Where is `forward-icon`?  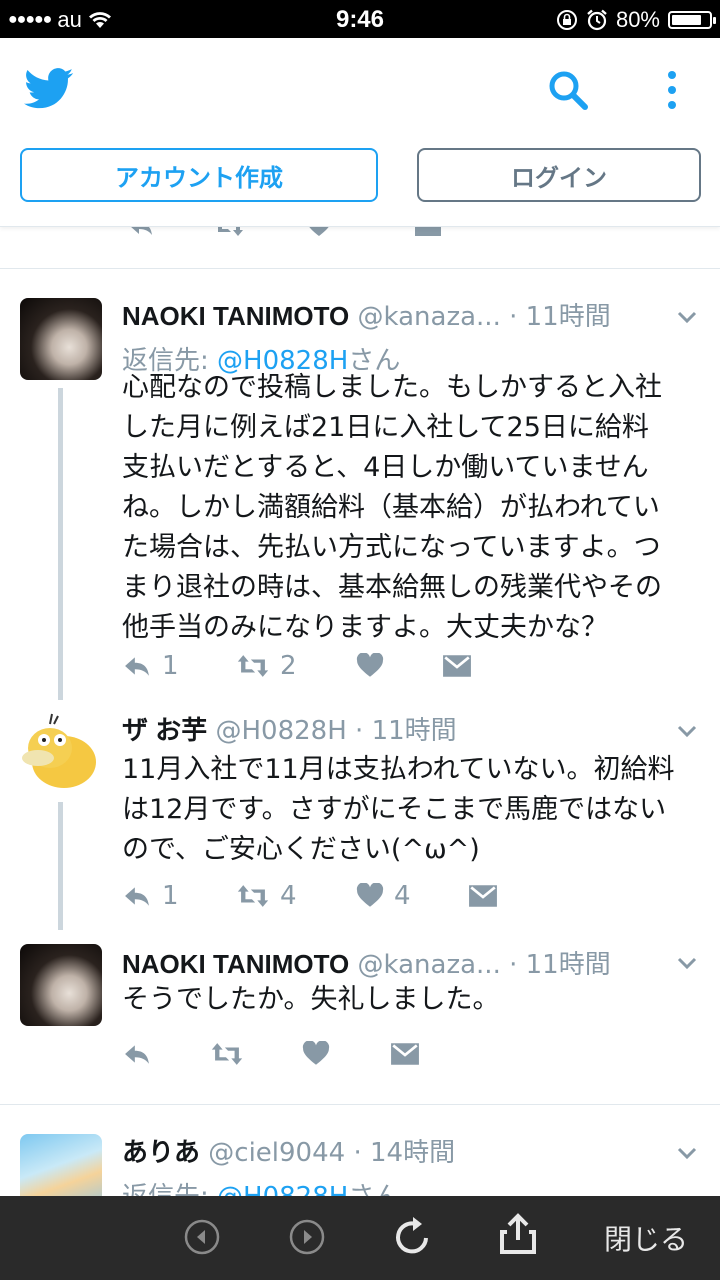 forward-icon is located at coordinates (307, 1237).